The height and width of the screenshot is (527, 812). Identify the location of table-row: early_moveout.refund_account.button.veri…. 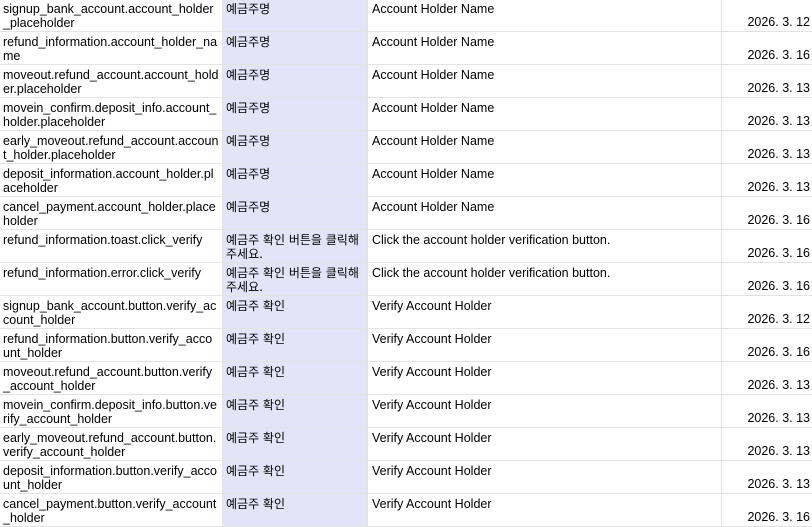
(406, 444).